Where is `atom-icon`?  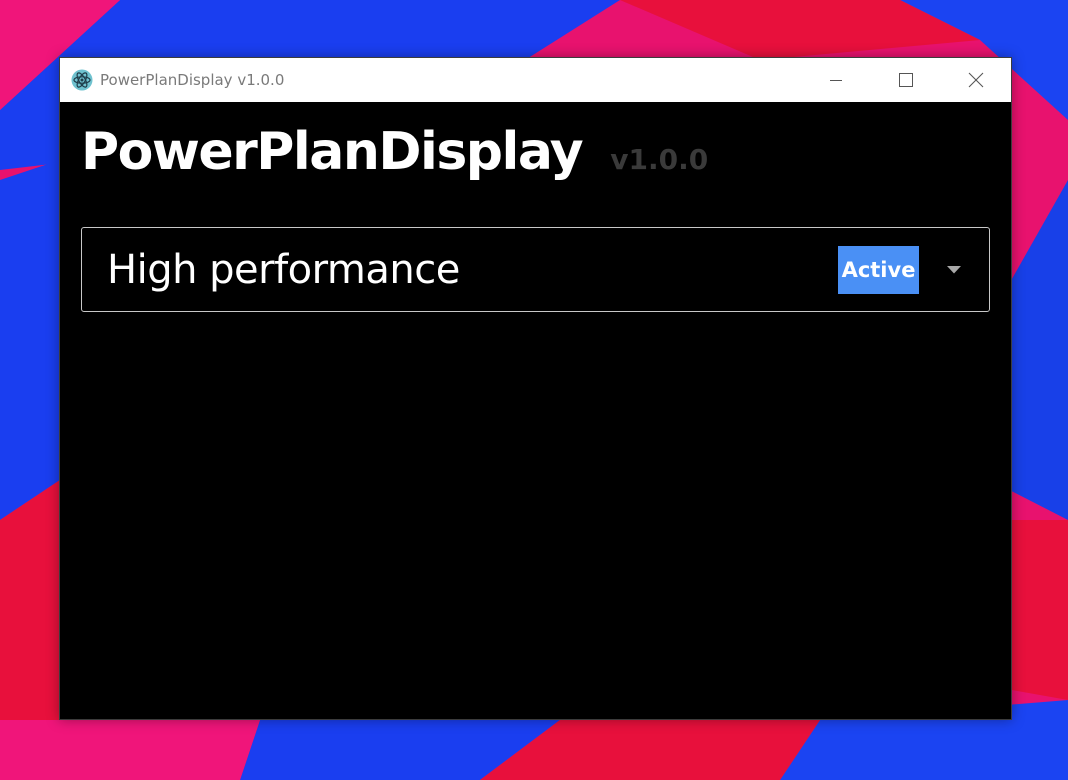
atom-icon is located at coordinates (82, 80).